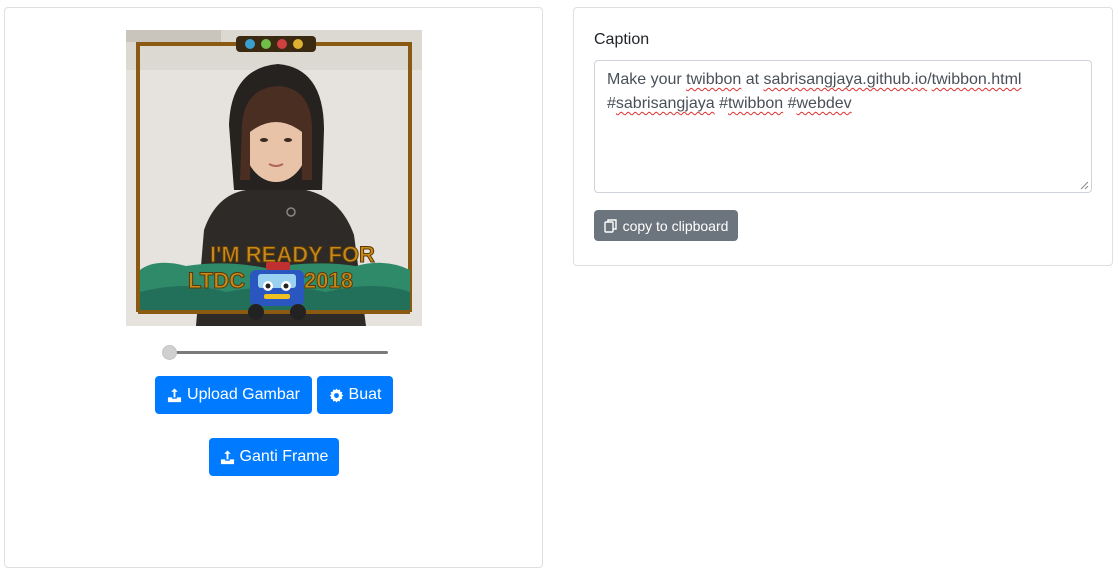 The image size is (1119, 578). I want to click on slider-thumb, so click(169, 352).